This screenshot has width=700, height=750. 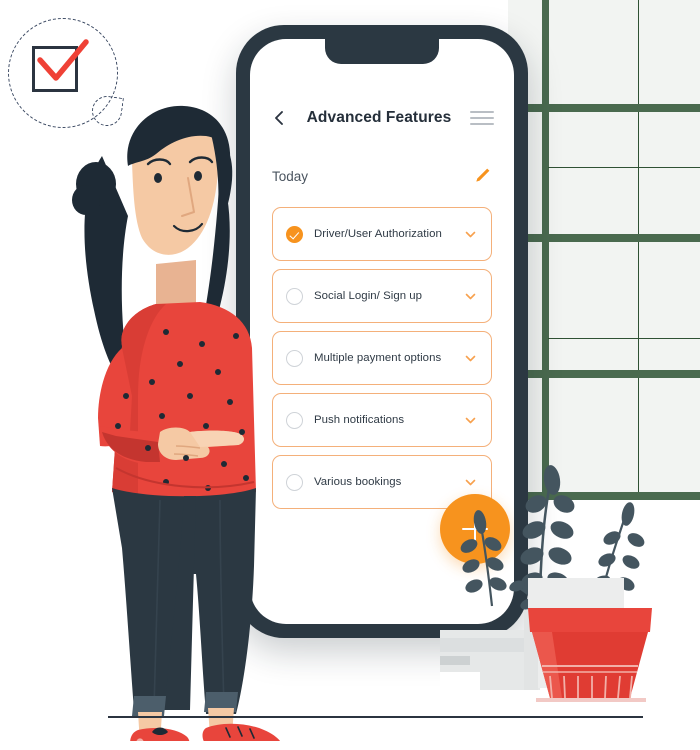 What do you see at coordinates (368, 296) in the screenshot?
I see `feature-label: Social Login/ Sign up` at bounding box center [368, 296].